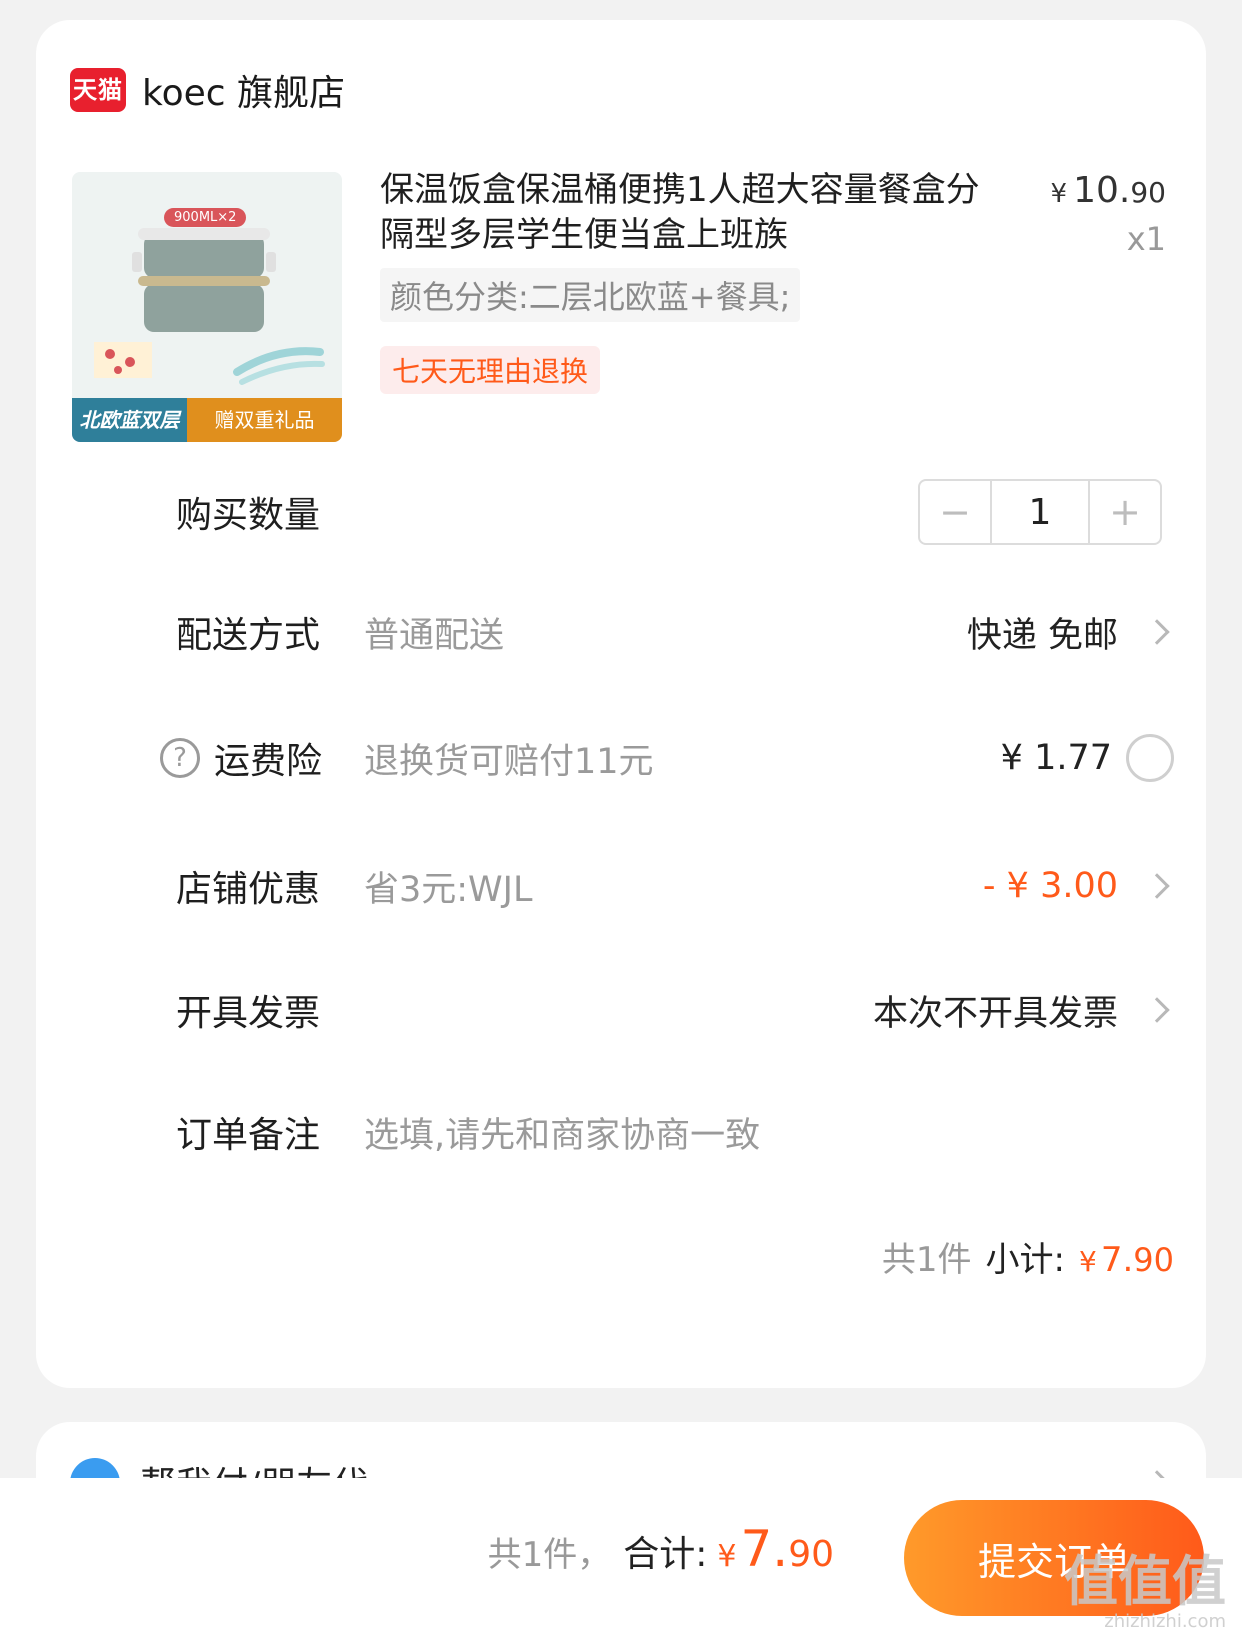 This screenshot has height=1642, width=1242. What do you see at coordinates (434, 635) in the screenshot?
I see `delivery-value: 普通配送` at bounding box center [434, 635].